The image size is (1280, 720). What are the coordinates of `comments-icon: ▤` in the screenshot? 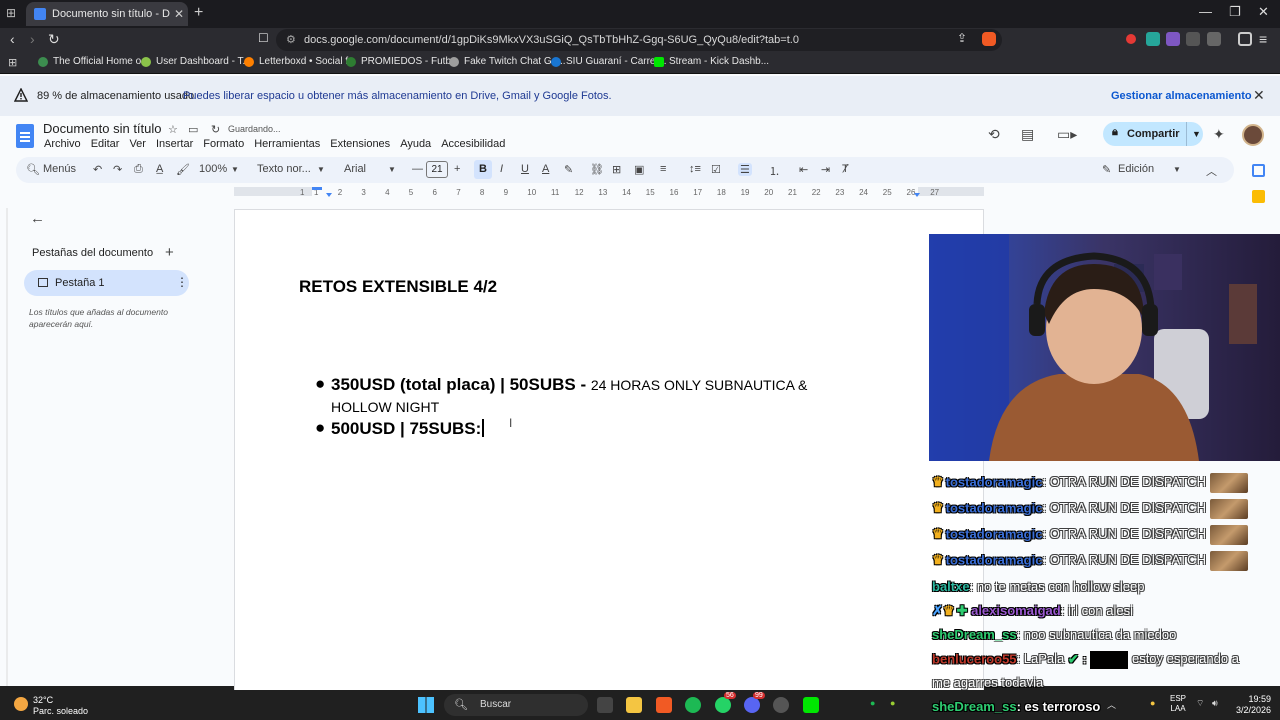 It's located at (1027, 134).